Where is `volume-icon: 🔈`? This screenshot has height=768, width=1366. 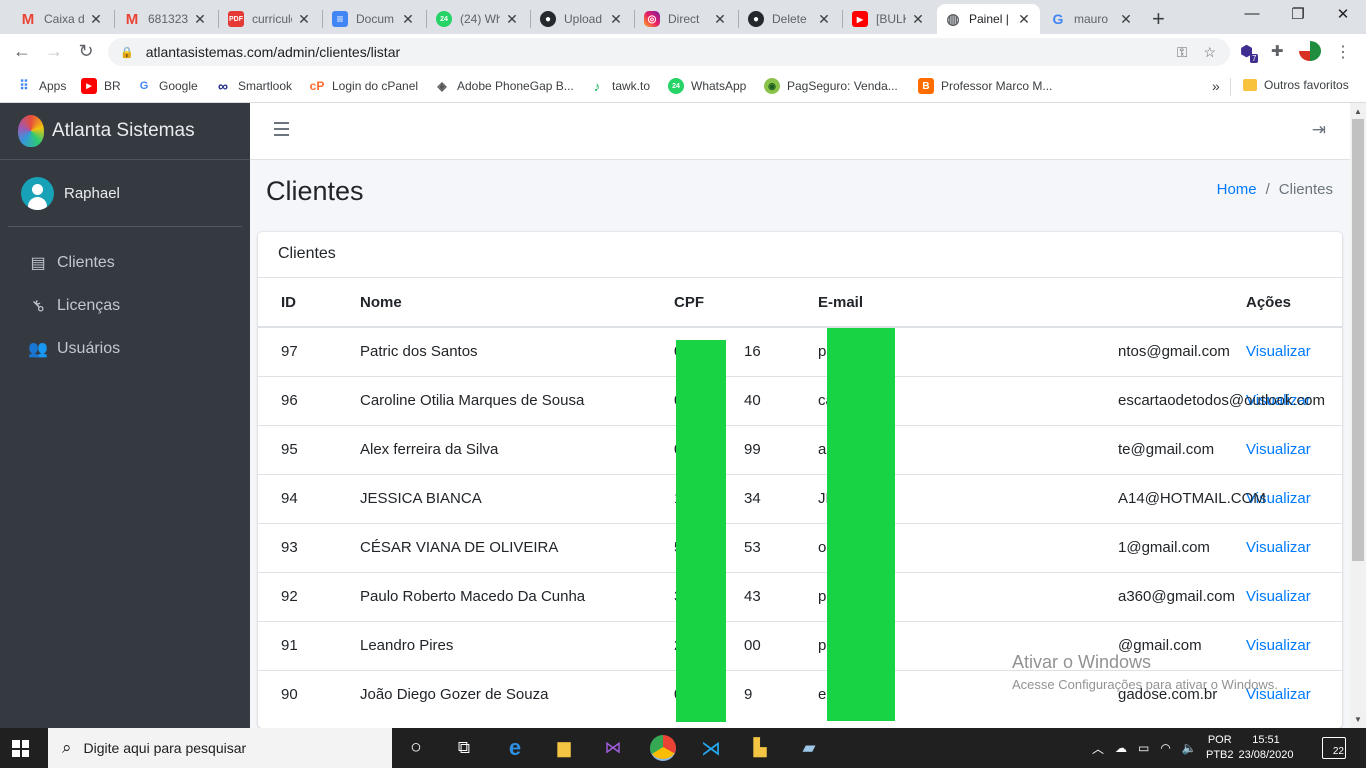 volume-icon: 🔈 is located at coordinates (1189, 748).